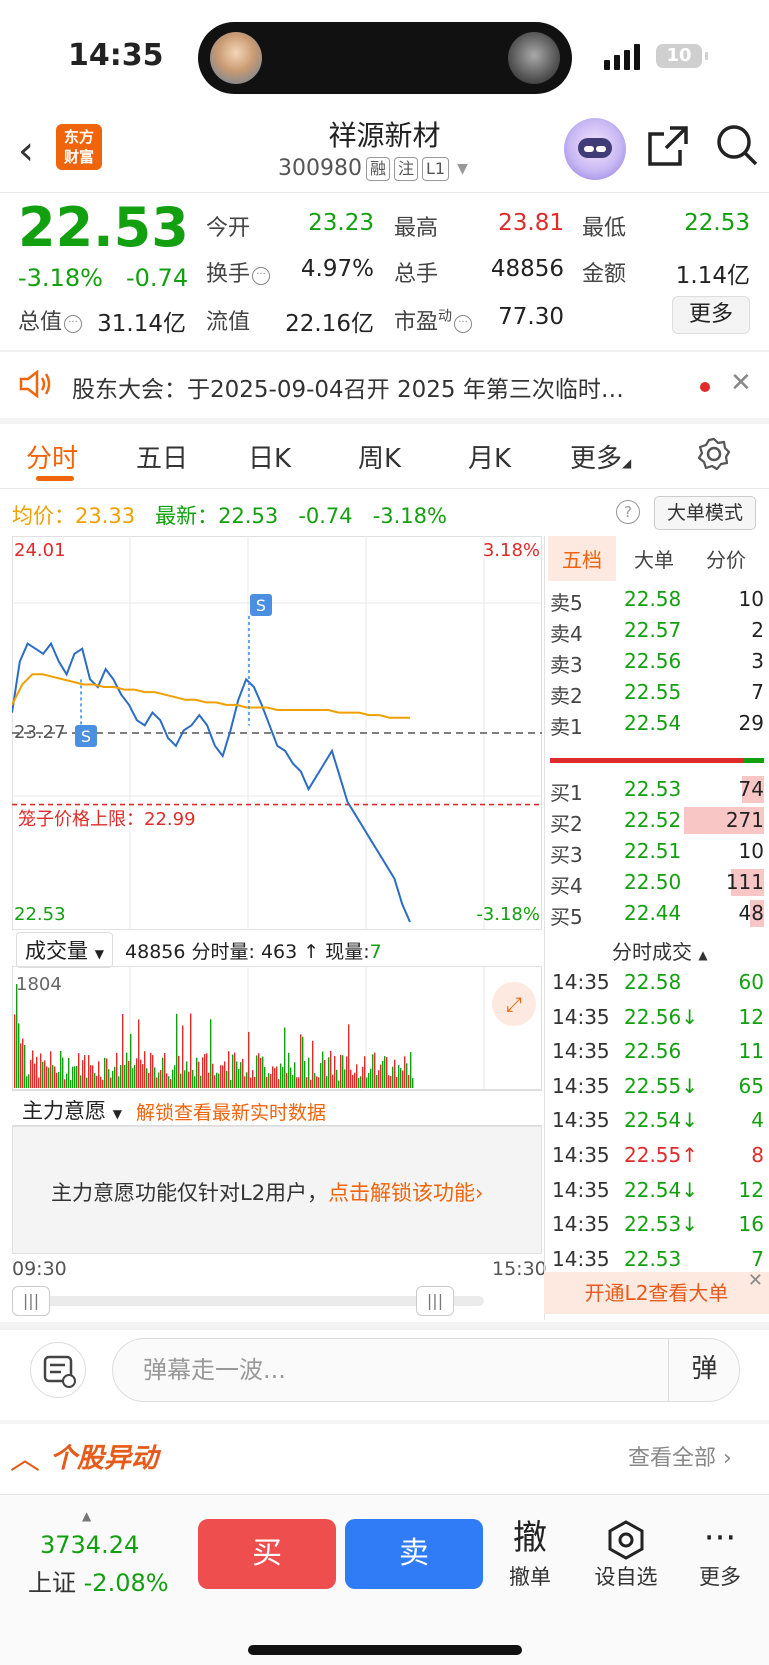  I want to click on add-watchlist-button: 设自选, so click(626, 1553).